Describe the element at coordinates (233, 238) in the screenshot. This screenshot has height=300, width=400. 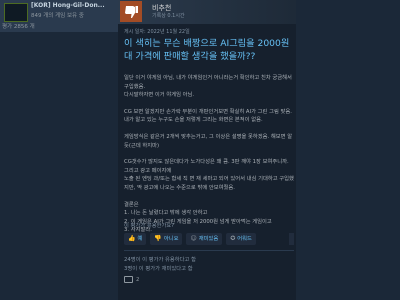
I see `award-icon: ✪` at that location.